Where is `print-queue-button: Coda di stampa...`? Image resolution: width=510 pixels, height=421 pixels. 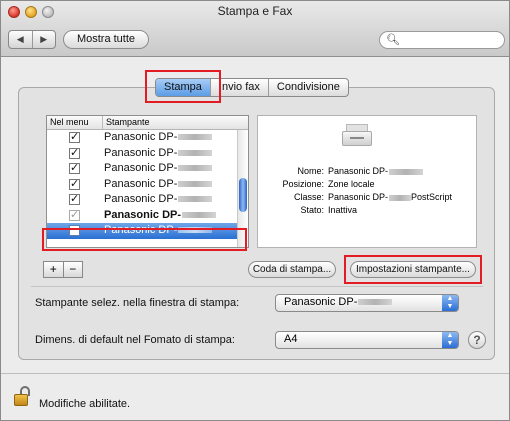
print-queue-button: Coda di stampa... is located at coordinates (292, 269).